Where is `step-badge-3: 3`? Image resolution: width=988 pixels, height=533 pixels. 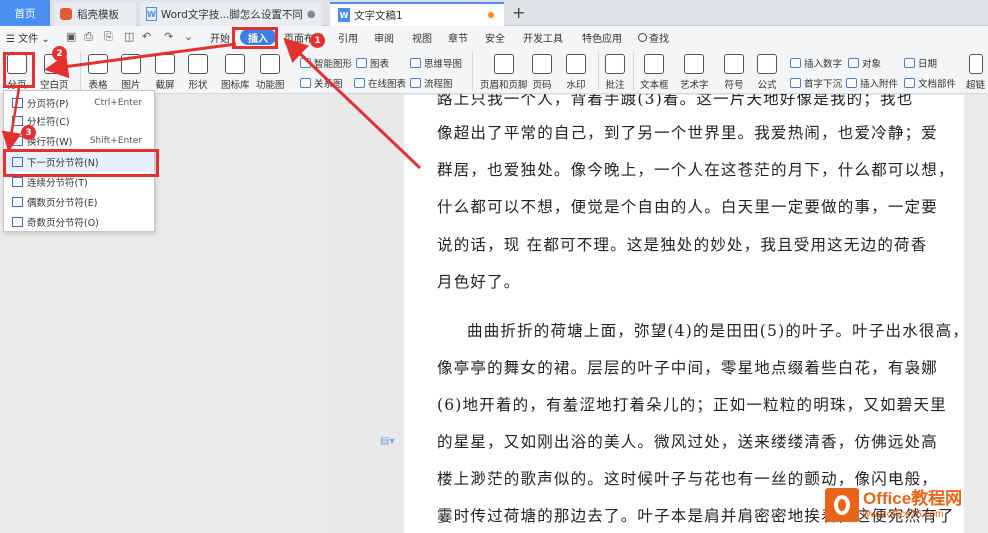
step-badge-3: 3 is located at coordinates (28, 132).